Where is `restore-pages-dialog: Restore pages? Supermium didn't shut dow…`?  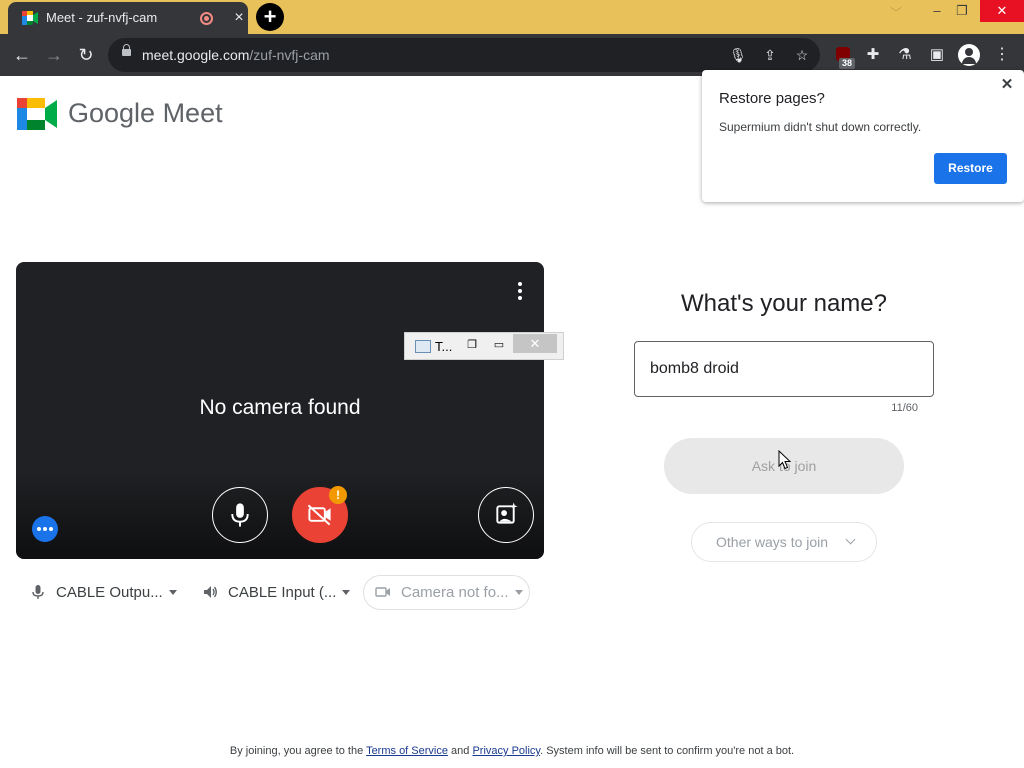 restore-pages-dialog: Restore pages? Supermium didn't shut dow… is located at coordinates (863, 136).